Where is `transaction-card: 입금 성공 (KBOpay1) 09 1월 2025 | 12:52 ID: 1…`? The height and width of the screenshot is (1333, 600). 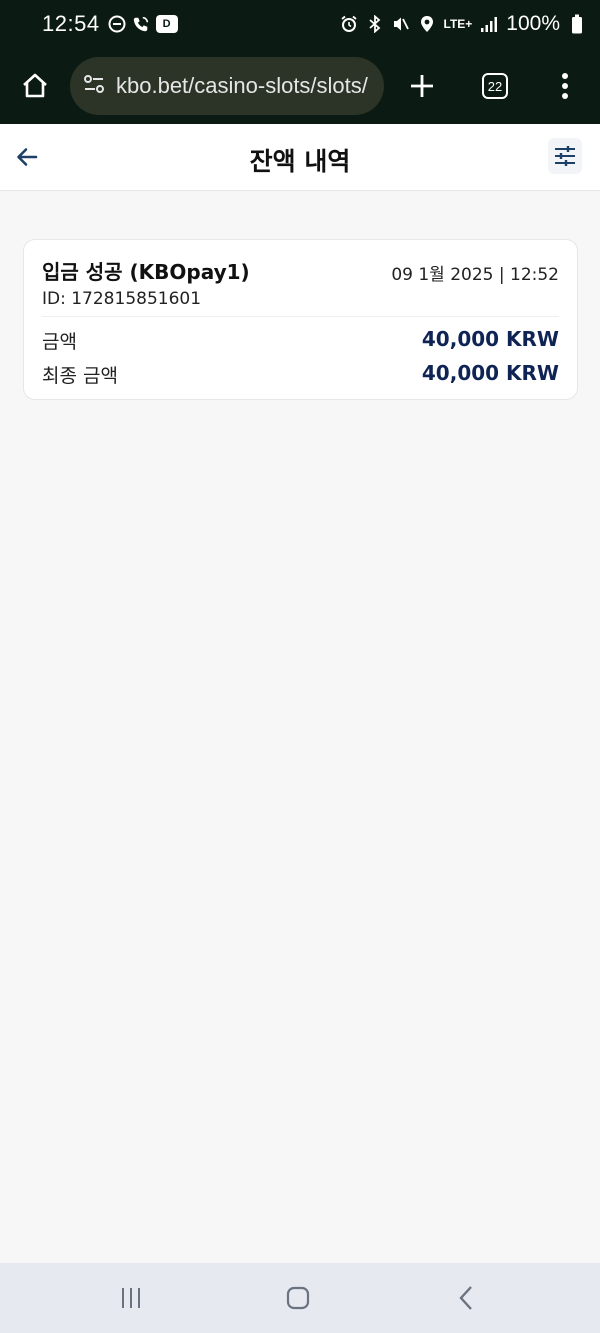
transaction-card: 입금 성공 (KBOpay1) 09 1월 2025 | 12:52 ID: 1… is located at coordinates (300, 319).